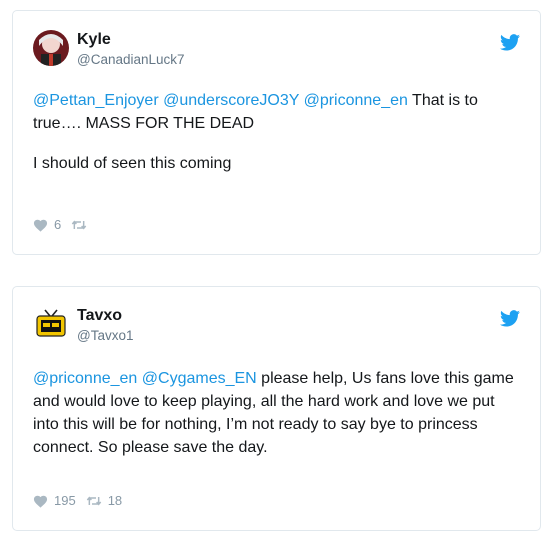 This screenshot has width=555, height=541. I want to click on display-name: Kyle, so click(94, 40).